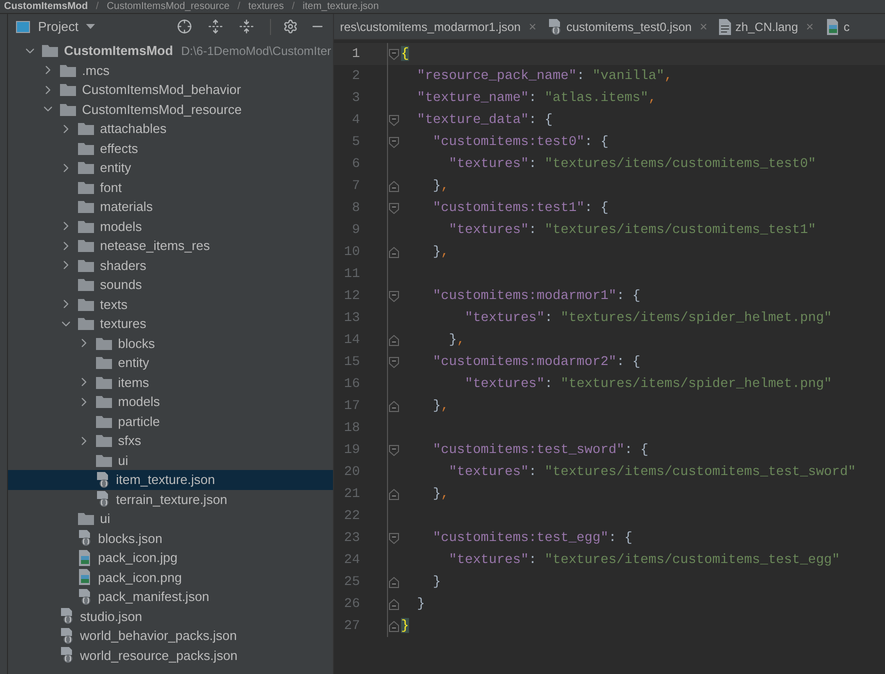  What do you see at coordinates (838, 26) in the screenshot?
I see `editor-tab: c` at bounding box center [838, 26].